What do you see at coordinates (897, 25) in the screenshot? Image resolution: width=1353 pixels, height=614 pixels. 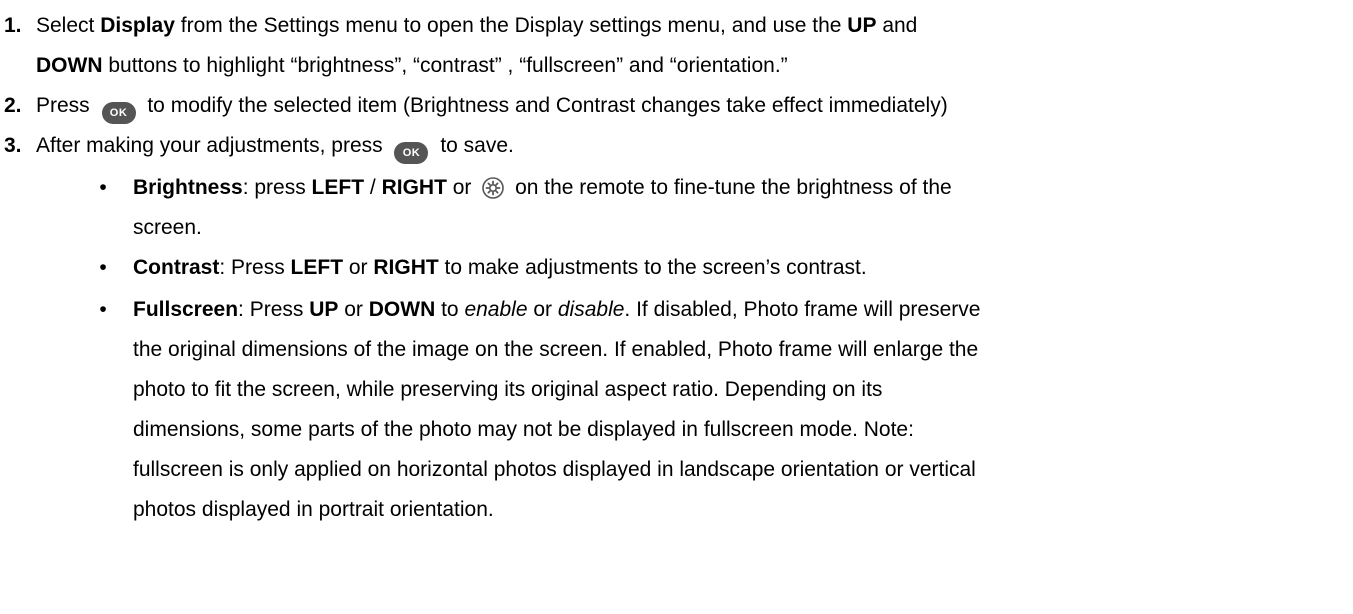 I see `step-text: and` at bounding box center [897, 25].